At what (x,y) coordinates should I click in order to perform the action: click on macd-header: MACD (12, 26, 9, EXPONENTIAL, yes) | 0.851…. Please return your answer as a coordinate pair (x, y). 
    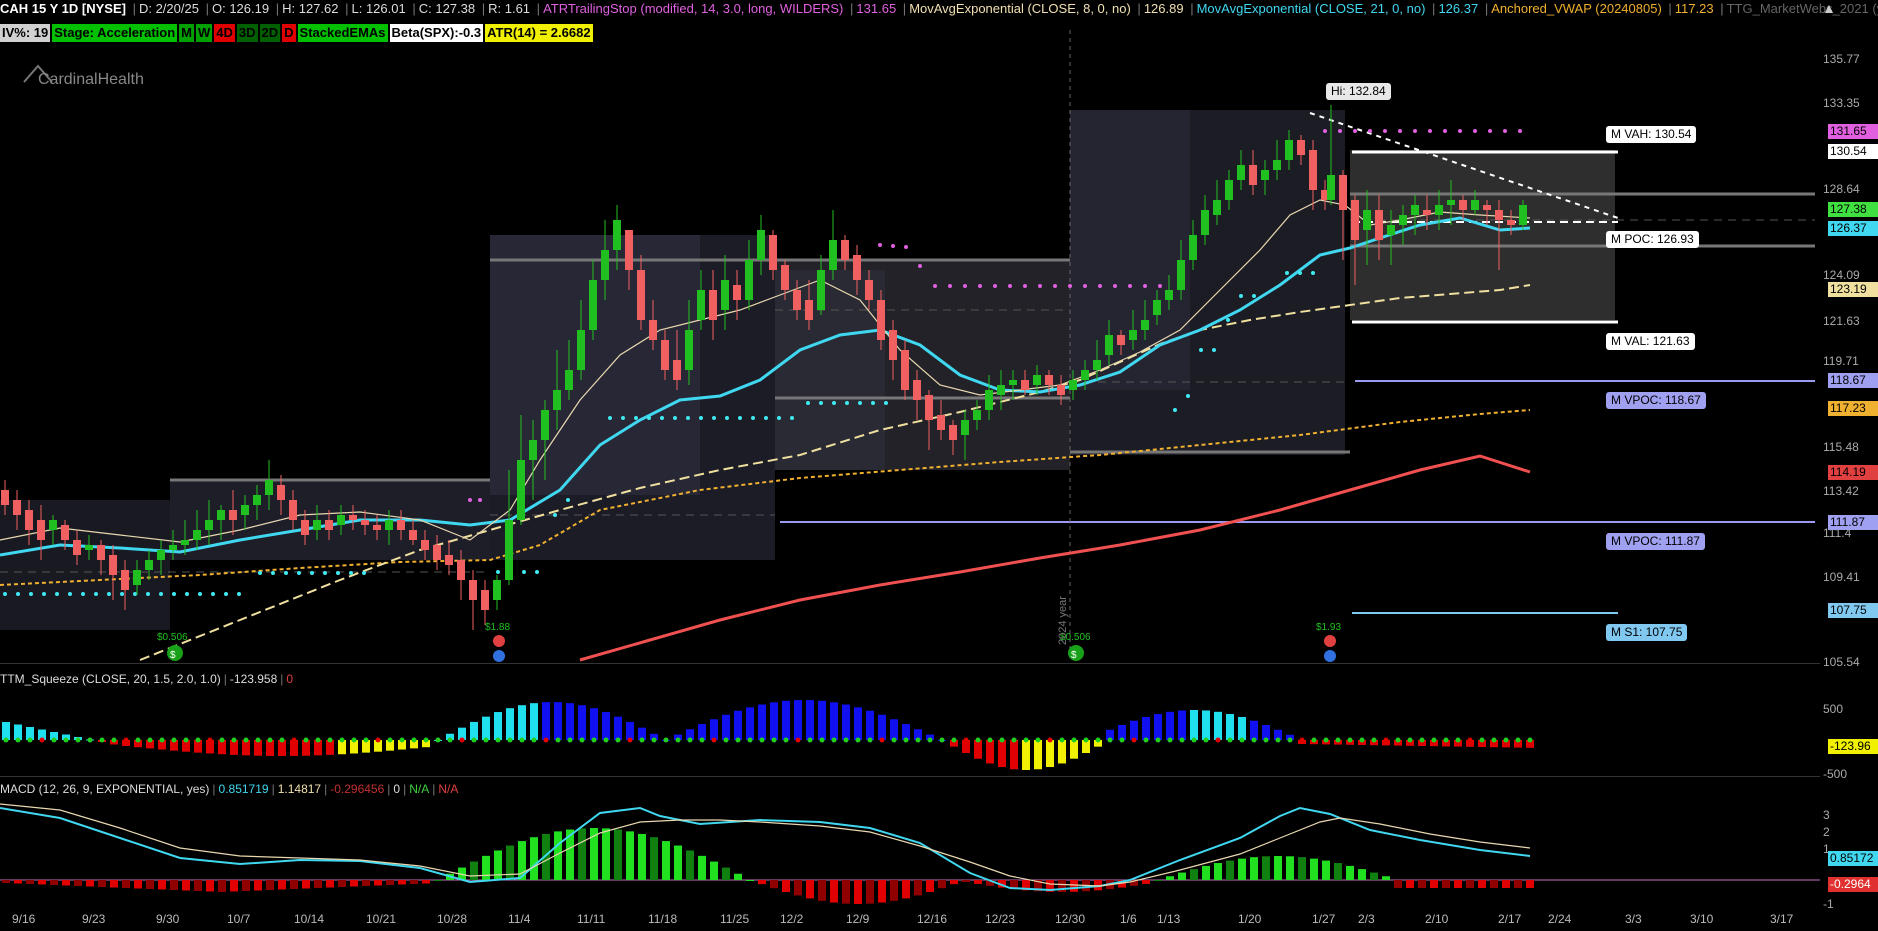
    Looking at the image, I should click on (229, 789).